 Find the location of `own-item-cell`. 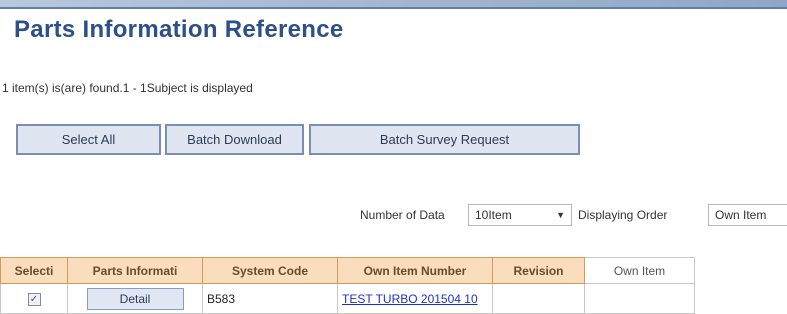

own-item-cell is located at coordinates (639, 298).